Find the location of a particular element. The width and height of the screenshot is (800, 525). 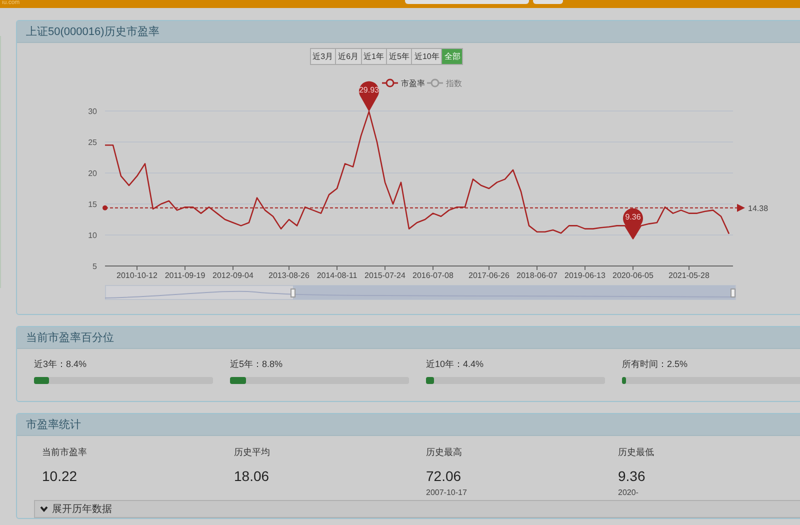

percentile-label: 近3年：8.4% is located at coordinates (61, 364).